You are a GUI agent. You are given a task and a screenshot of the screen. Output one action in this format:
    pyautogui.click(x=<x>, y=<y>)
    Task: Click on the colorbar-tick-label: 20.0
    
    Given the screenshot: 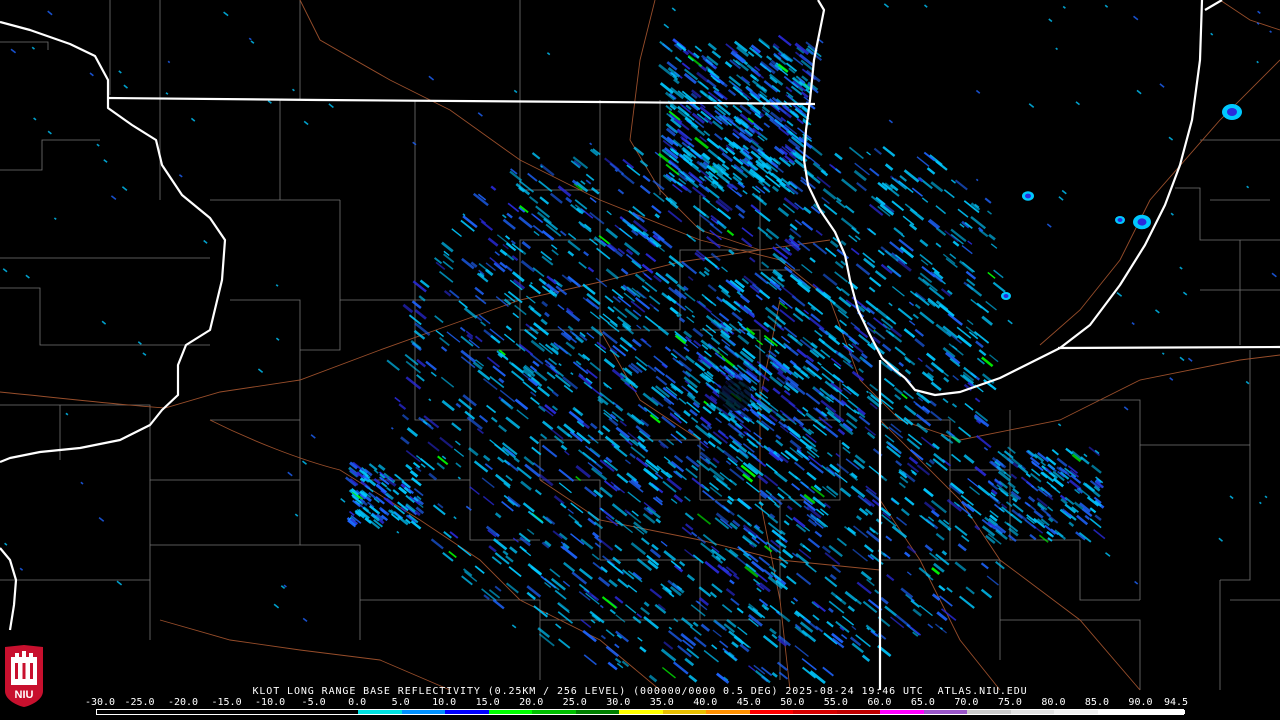 What is the action you would take?
    pyautogui.click(x=531, y=702)
    